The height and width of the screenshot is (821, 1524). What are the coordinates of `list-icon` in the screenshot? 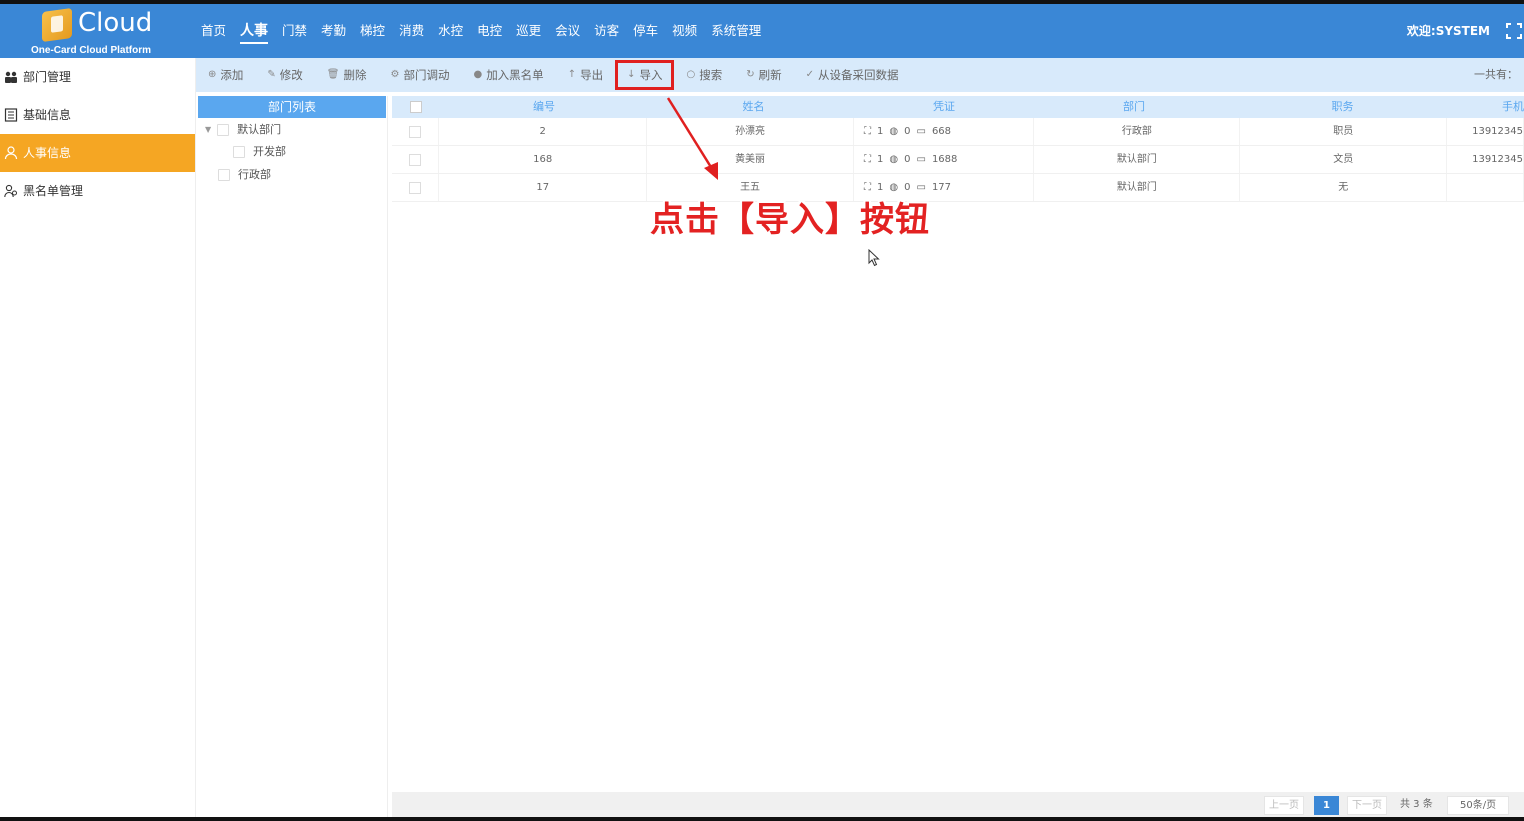 It's located at (11, 115).